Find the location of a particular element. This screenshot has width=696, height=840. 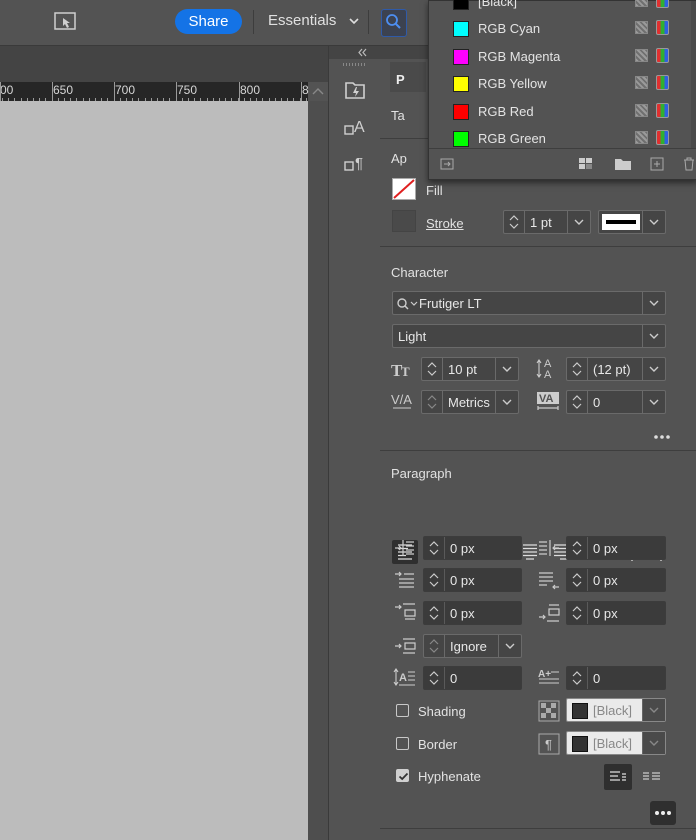

align-to-grid-select: Ignore is located at coordinates (472, 646).